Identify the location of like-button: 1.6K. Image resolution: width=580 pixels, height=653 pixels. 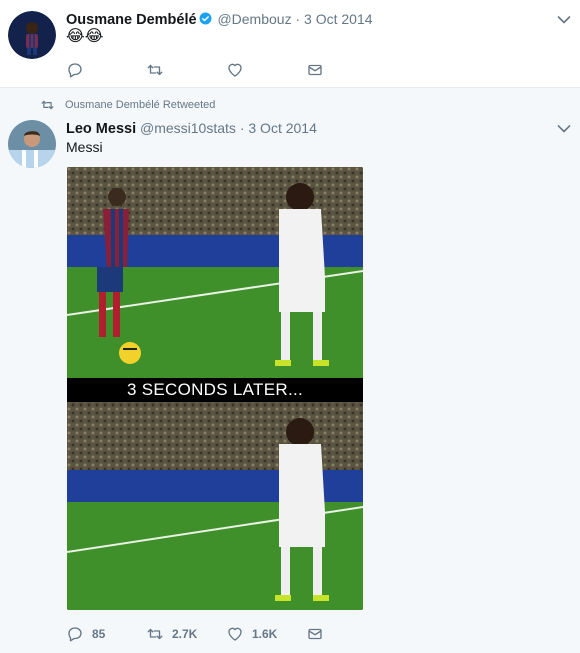
(266, 634).